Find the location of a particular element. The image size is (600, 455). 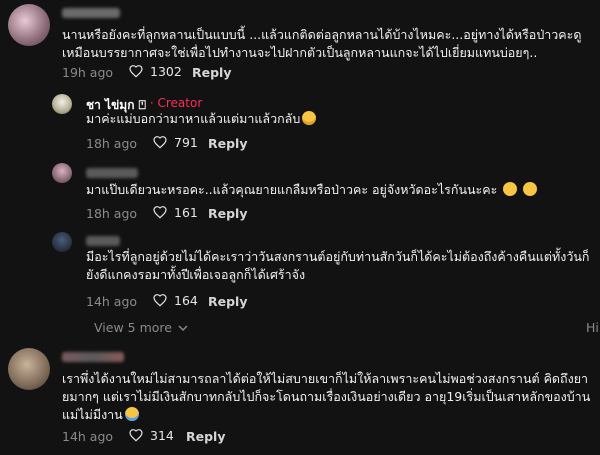

crying-face-emoji-icon is located at coordinates (131, 414).